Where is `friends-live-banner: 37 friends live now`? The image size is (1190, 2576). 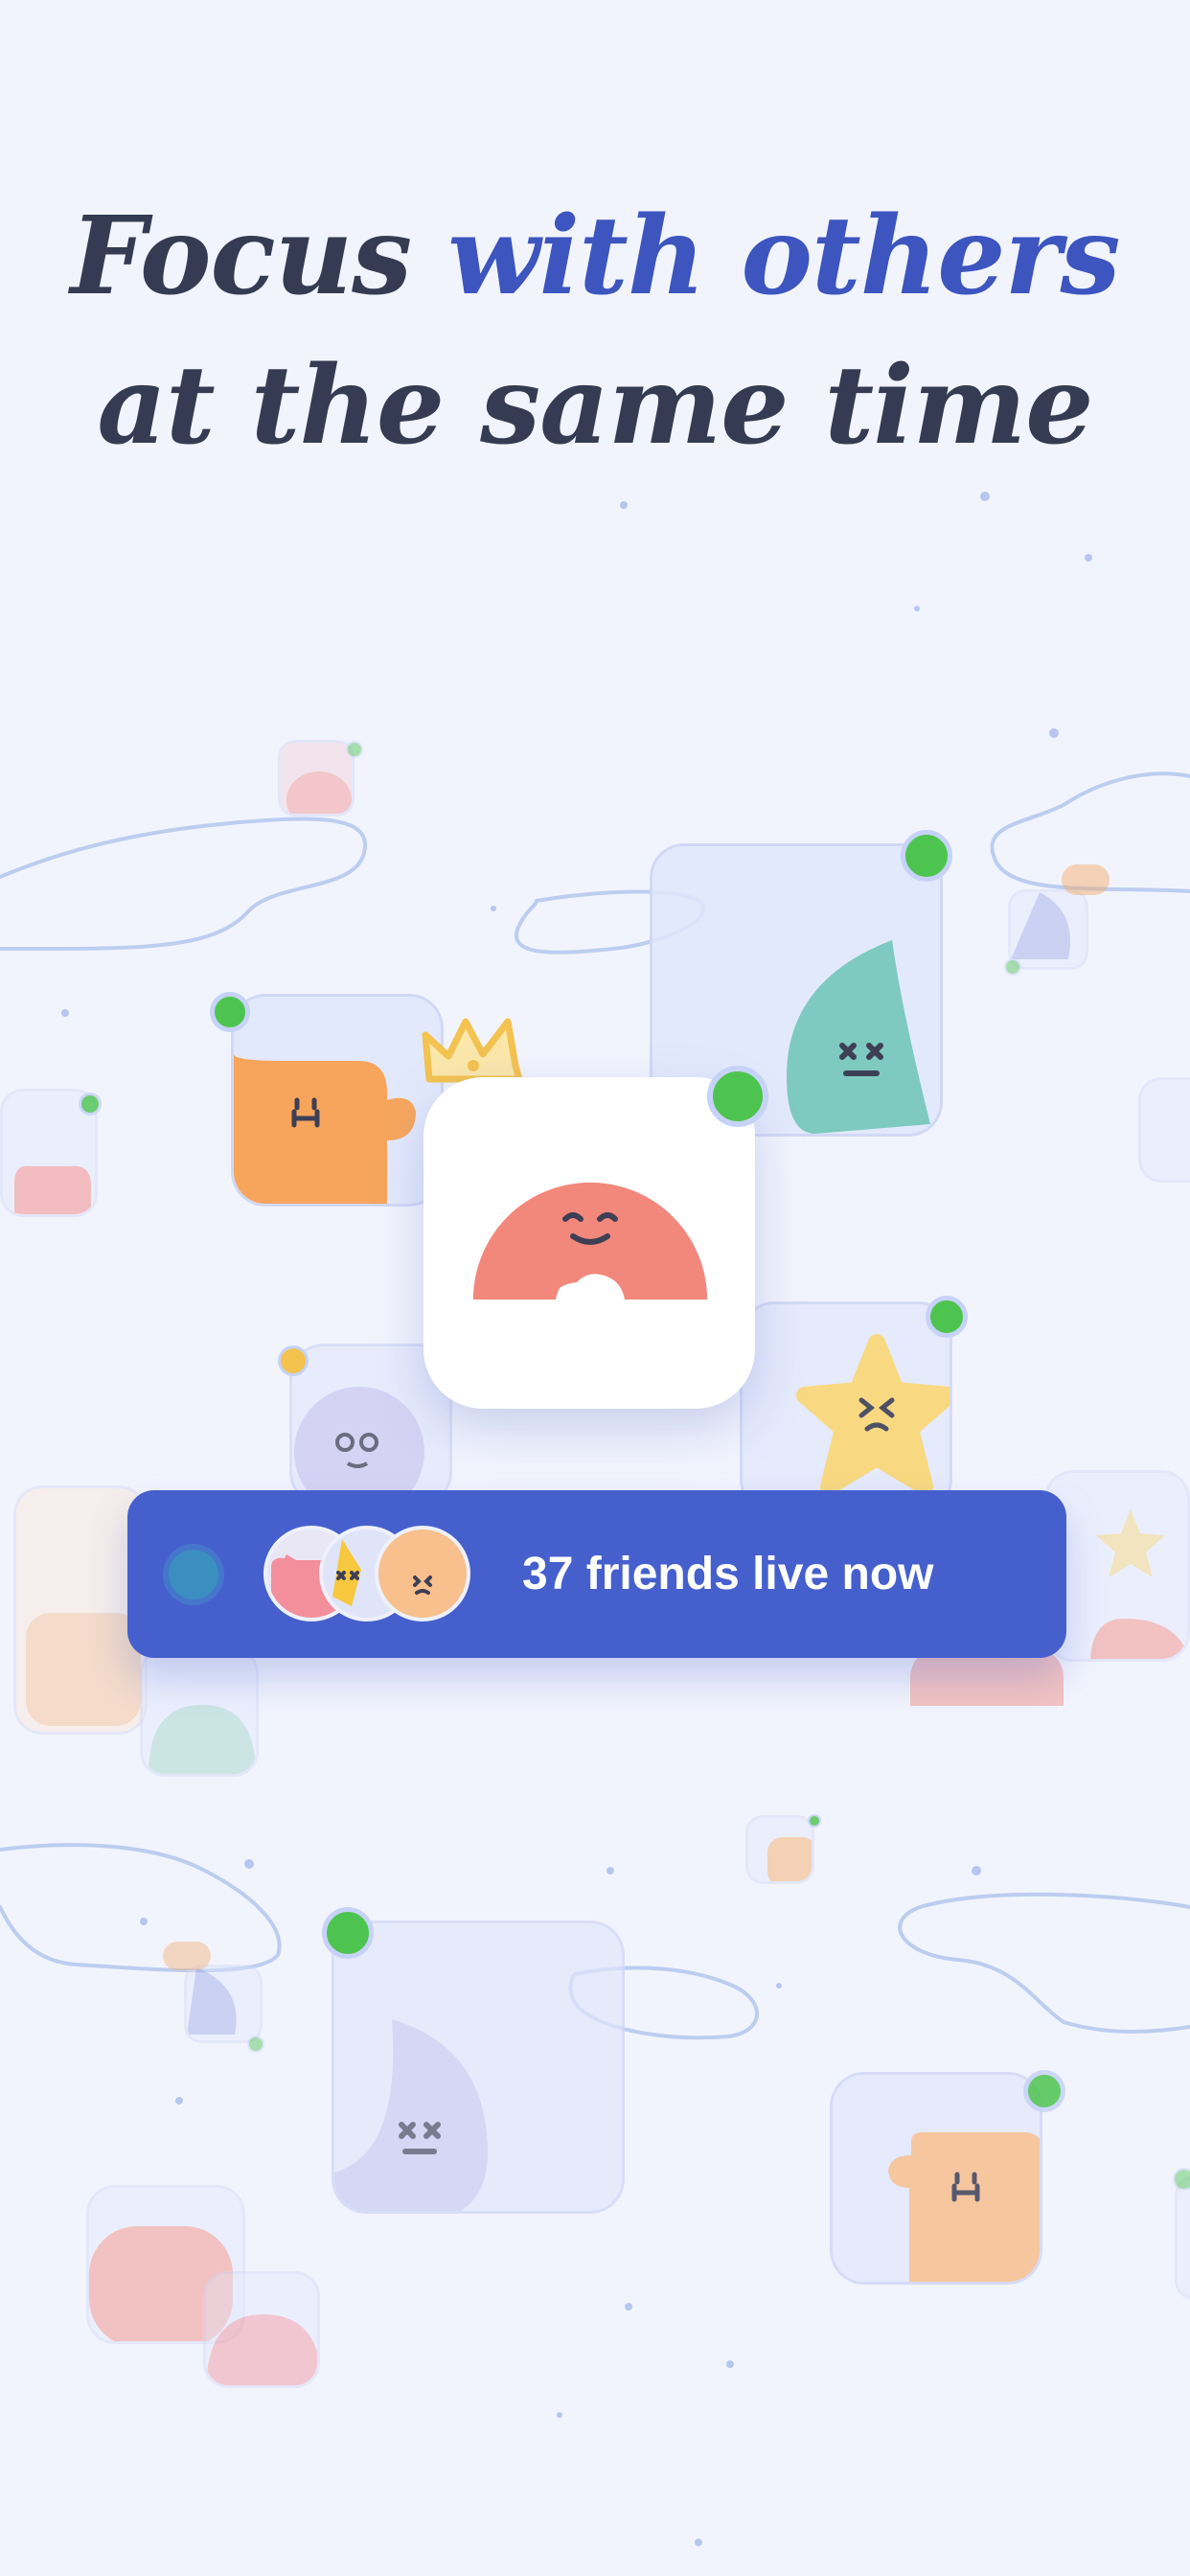
friends-live-banner: 37 friends live now is located at coordinates (596, 1574).